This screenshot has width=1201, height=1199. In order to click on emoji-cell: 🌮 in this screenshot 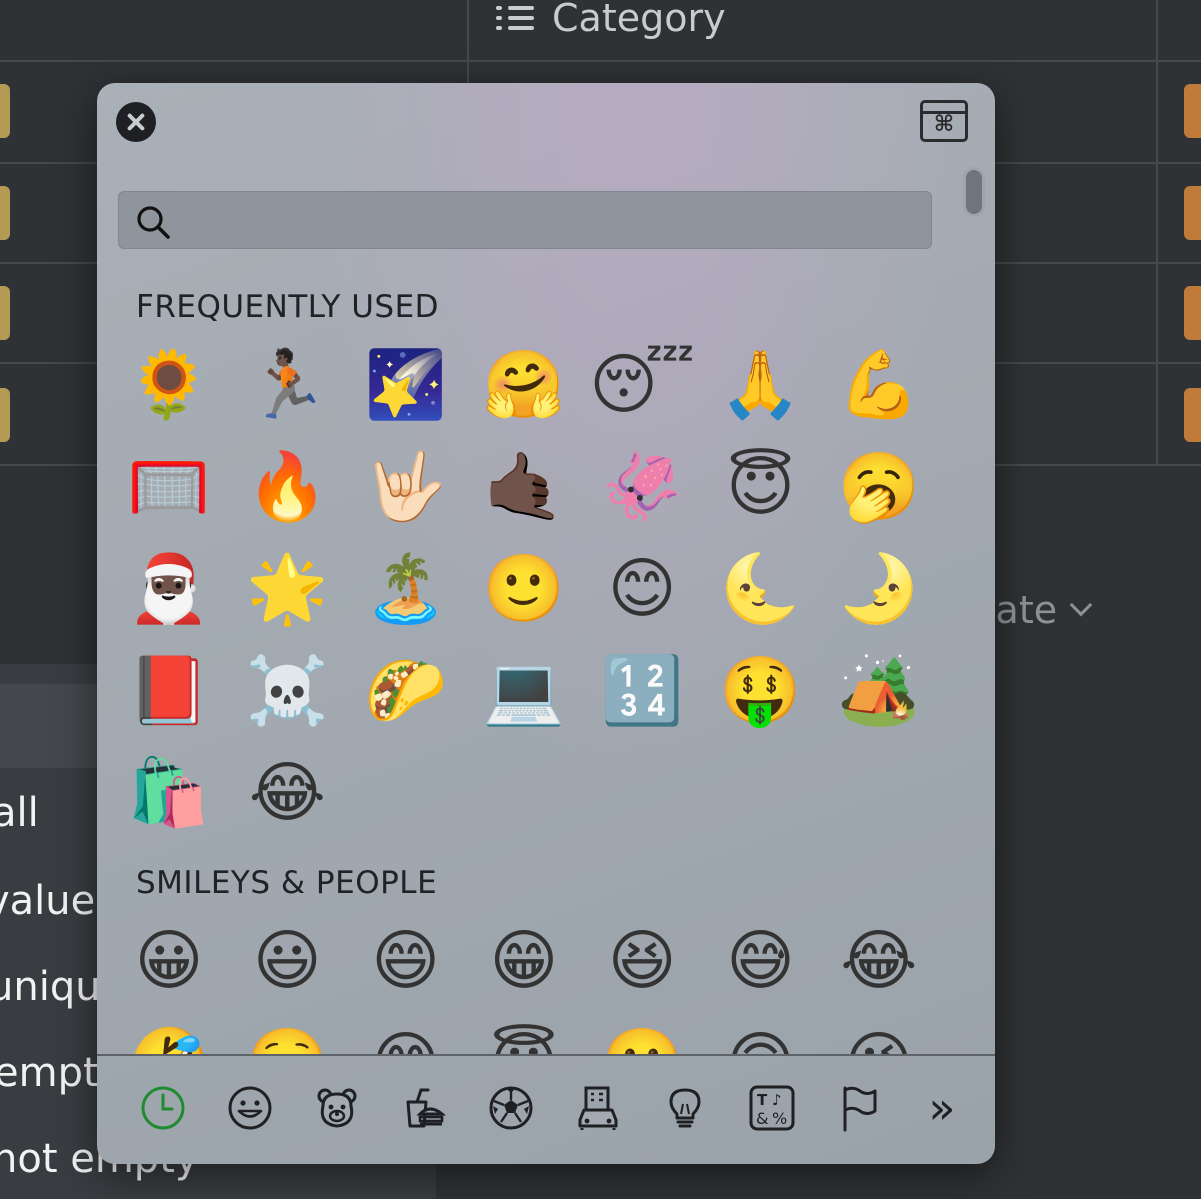, I will do `click(406, 691)`.